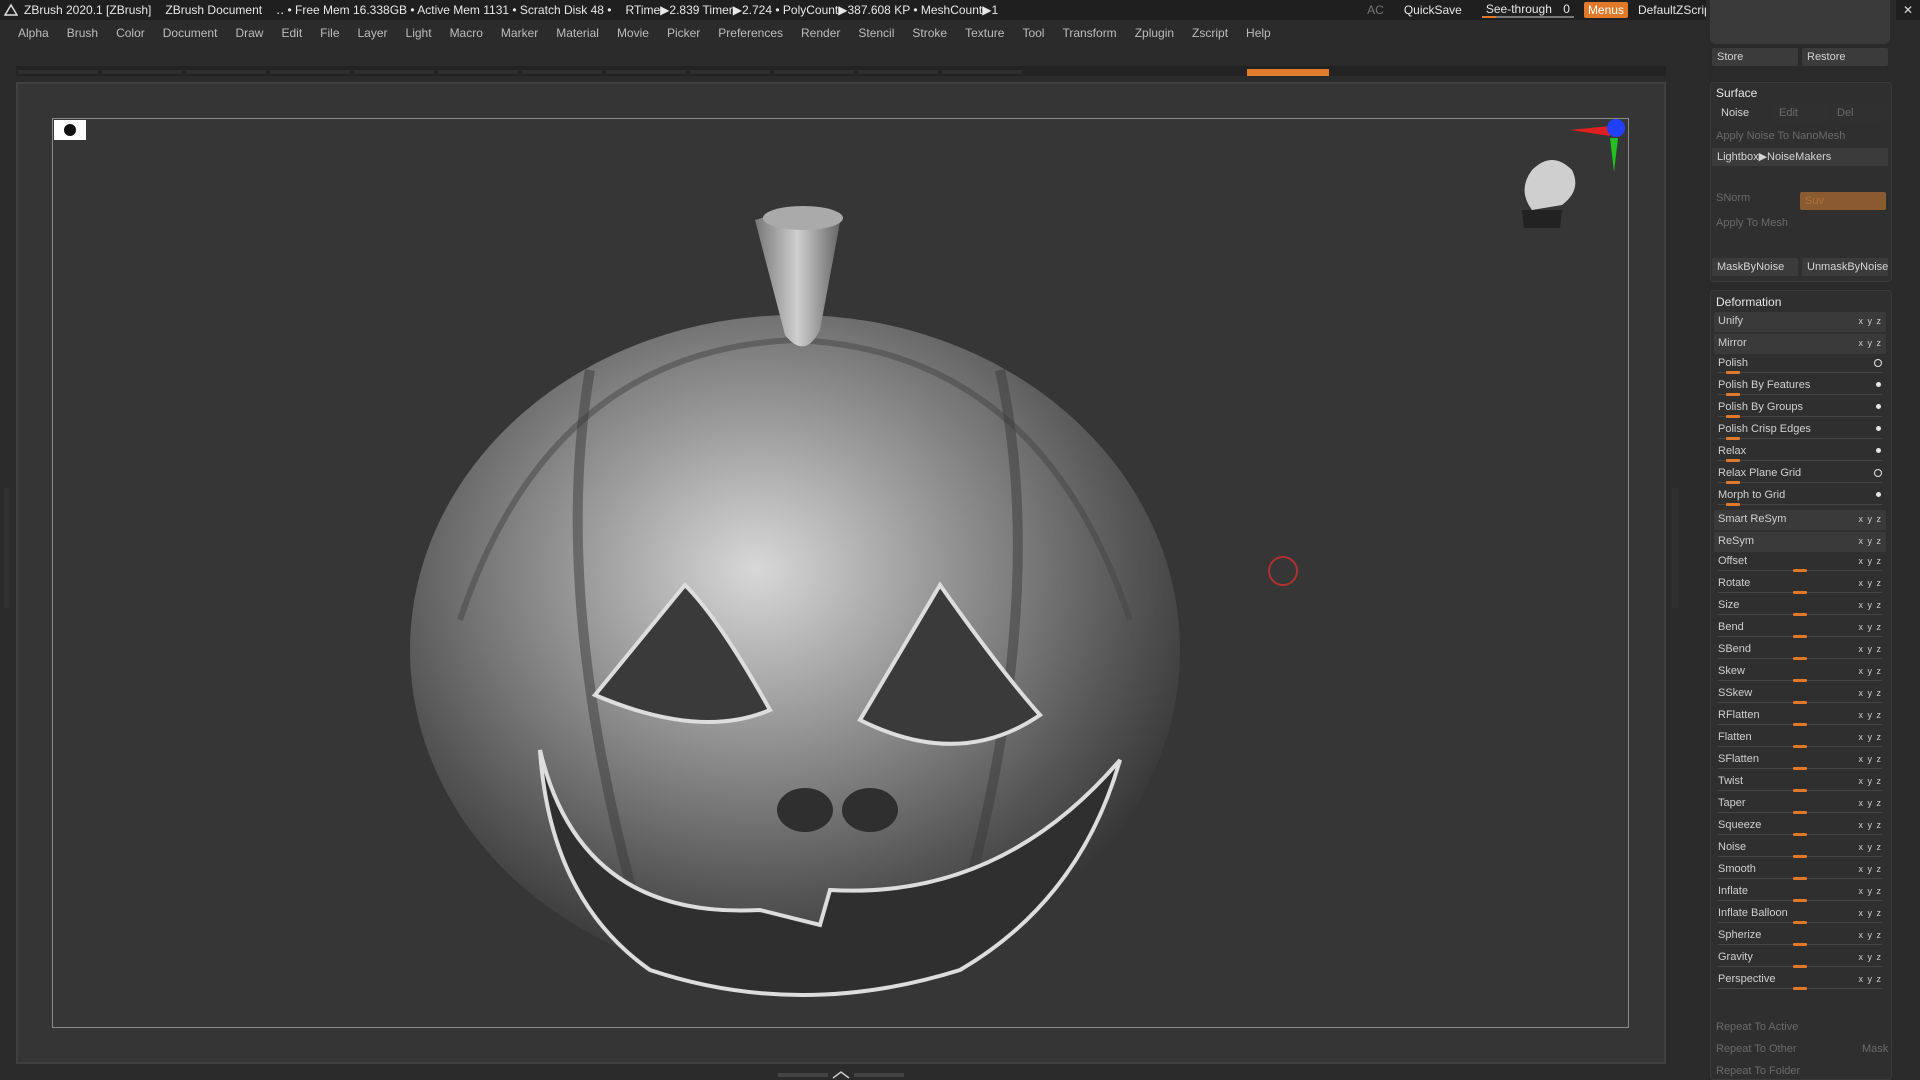 This screenshot has height=1080, width=1920. I want to click on snorm-toggle: SNorm, so click(1733, 198).